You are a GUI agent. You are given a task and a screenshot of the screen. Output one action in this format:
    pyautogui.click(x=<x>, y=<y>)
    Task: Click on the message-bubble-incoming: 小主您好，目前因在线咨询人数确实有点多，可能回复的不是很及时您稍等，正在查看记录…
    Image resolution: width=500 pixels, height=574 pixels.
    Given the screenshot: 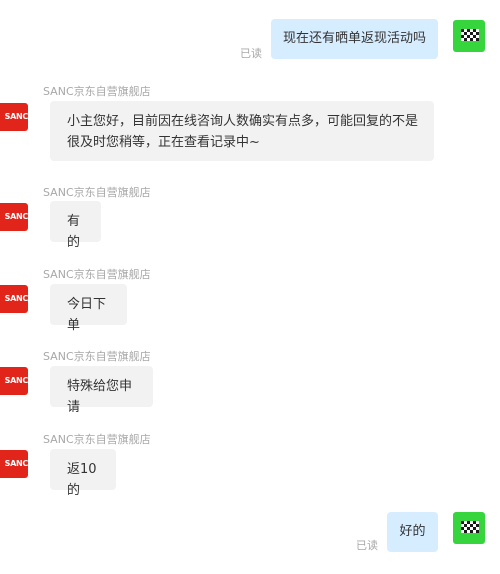 What is the action you would take?
    pyautogui.click(x=242, y=131)
    